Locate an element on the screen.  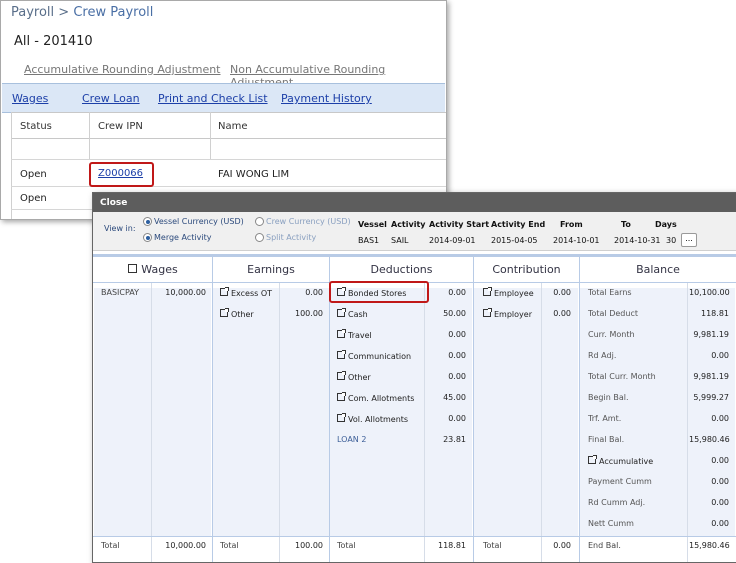
earnings-label: Other is located at coordinates (242, 314).